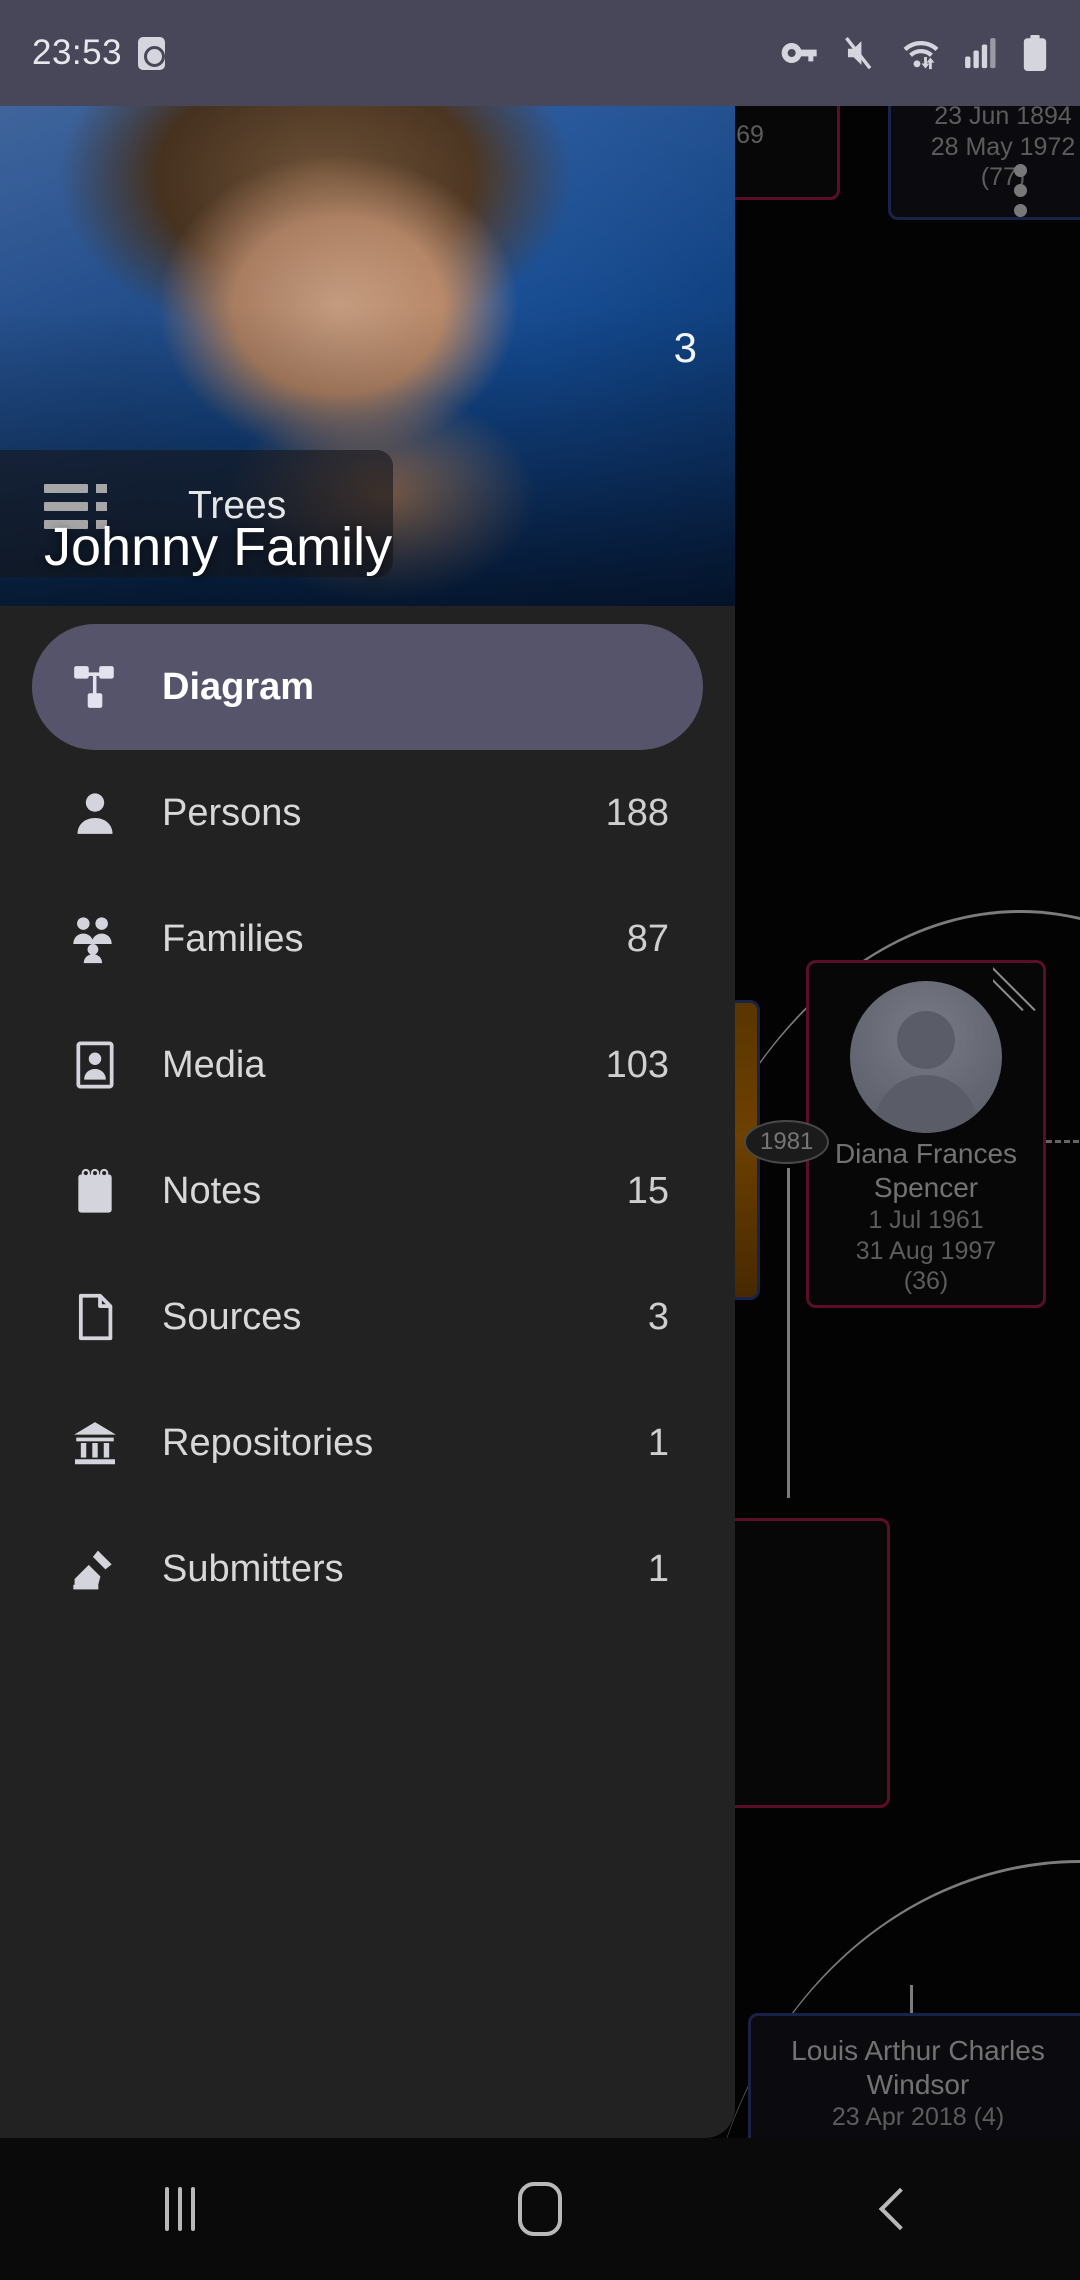  What do you see at coordinates (95, 1443) in the screenshot?
I see `bank-icon` at bounding box center [95, 1443].